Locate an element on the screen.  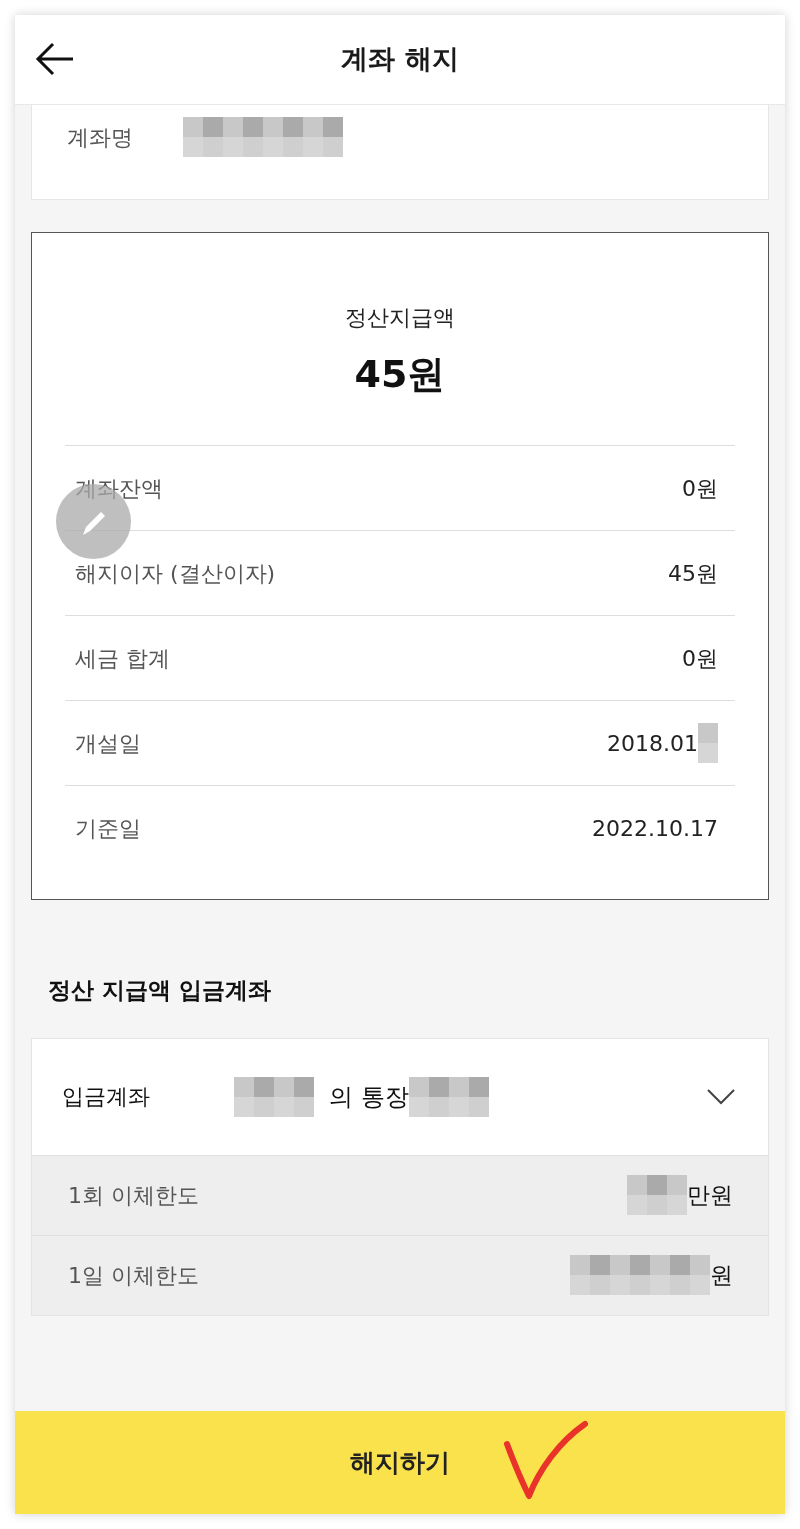
value-text: 2022.10.17 is located at coordinates (655, 828).